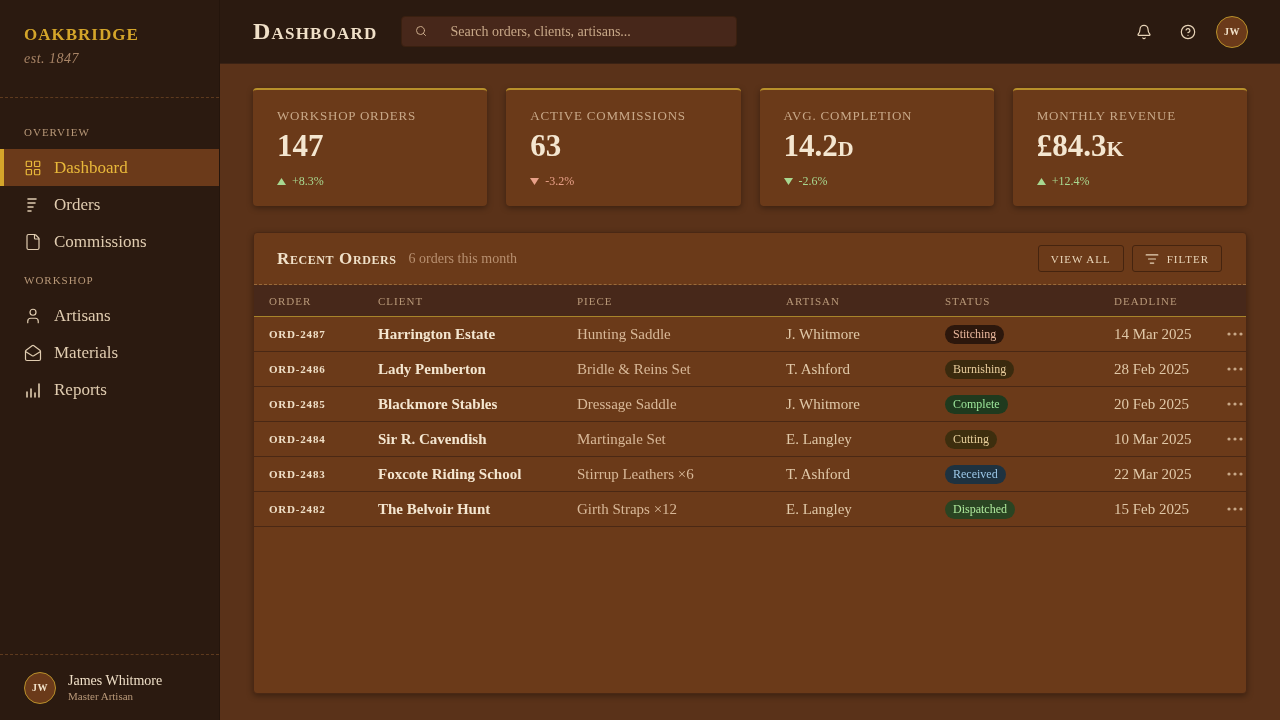 This screenshot has width=1280, height=720. I want to click on status-badge: Stitching, so click(975, 334).